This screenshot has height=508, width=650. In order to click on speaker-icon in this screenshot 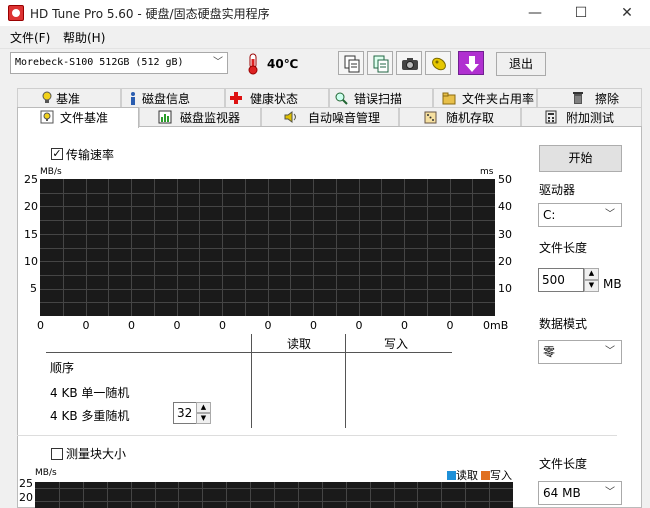, I will do `click(290, 117)`.